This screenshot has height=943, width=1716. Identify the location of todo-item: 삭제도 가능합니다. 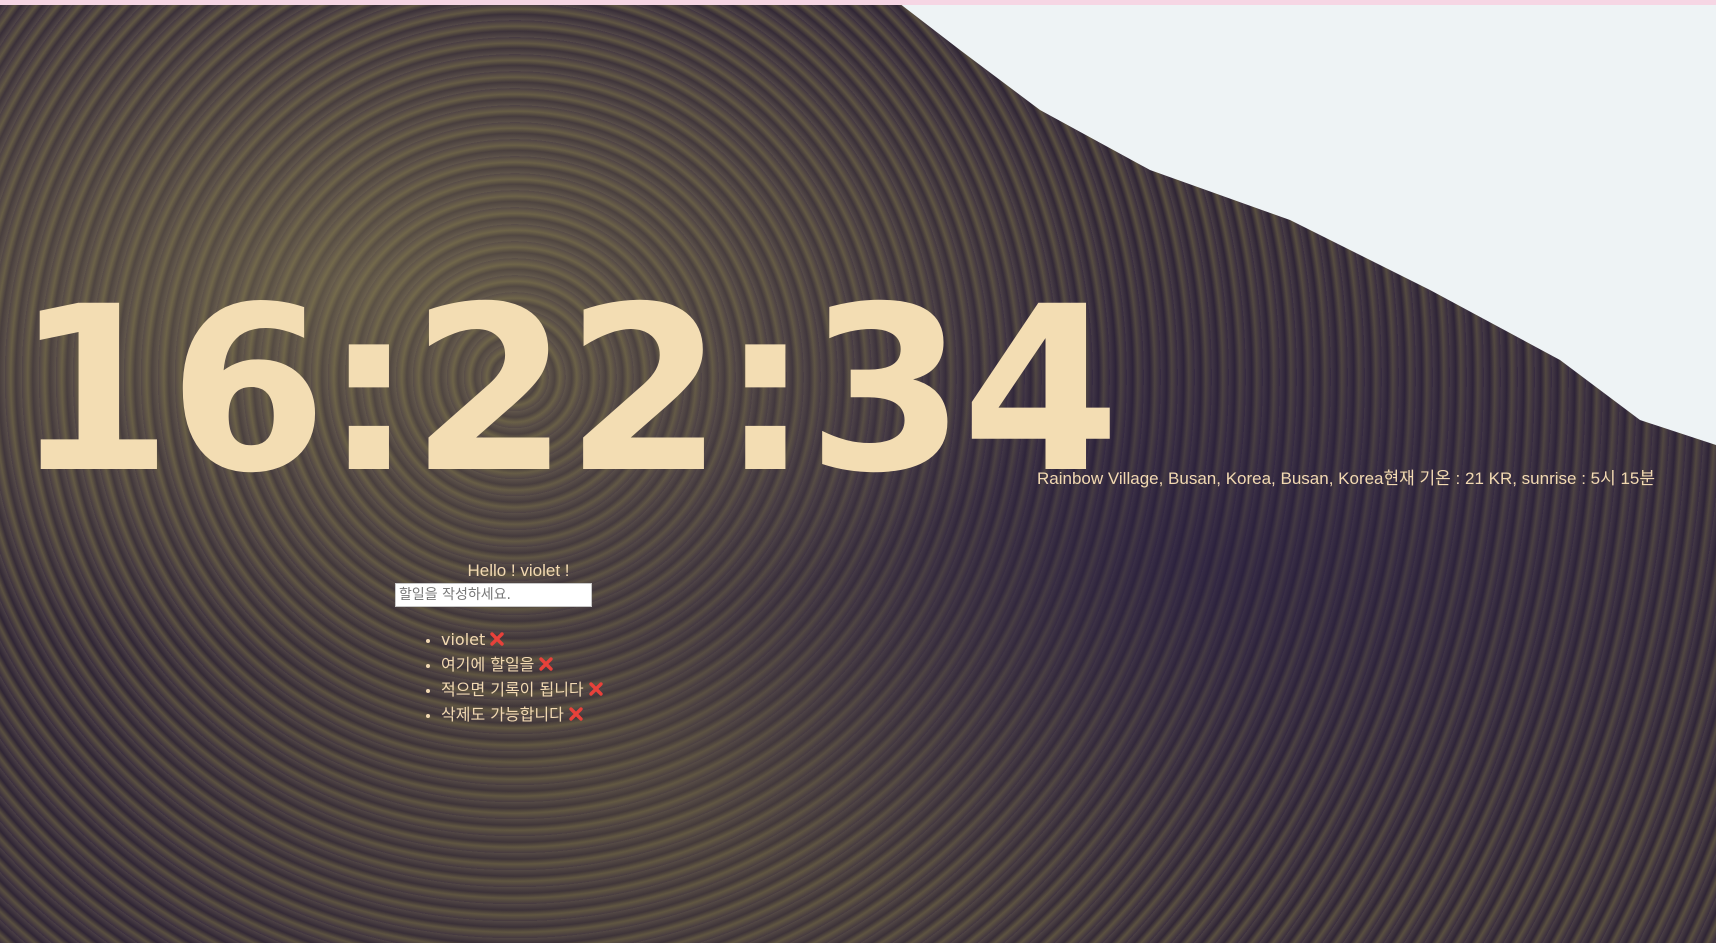
(591, 714).